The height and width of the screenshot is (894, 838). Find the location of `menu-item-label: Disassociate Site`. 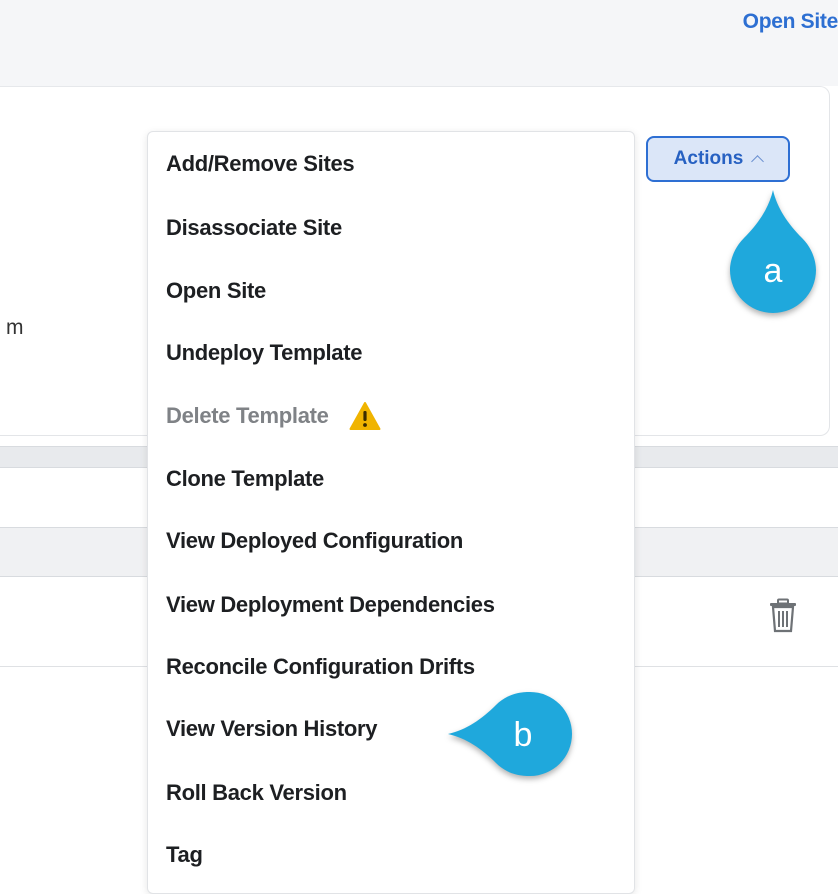

menu-item-label: Disassociate Site is located at coordinates (254, 227).